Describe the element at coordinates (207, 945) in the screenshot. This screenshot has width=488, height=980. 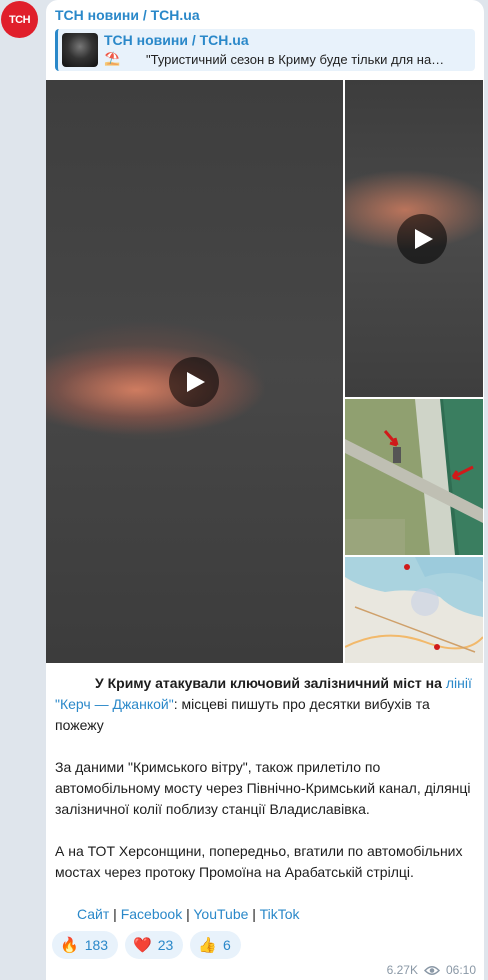
I see `thumbs-up-icon: 👍` at that location.